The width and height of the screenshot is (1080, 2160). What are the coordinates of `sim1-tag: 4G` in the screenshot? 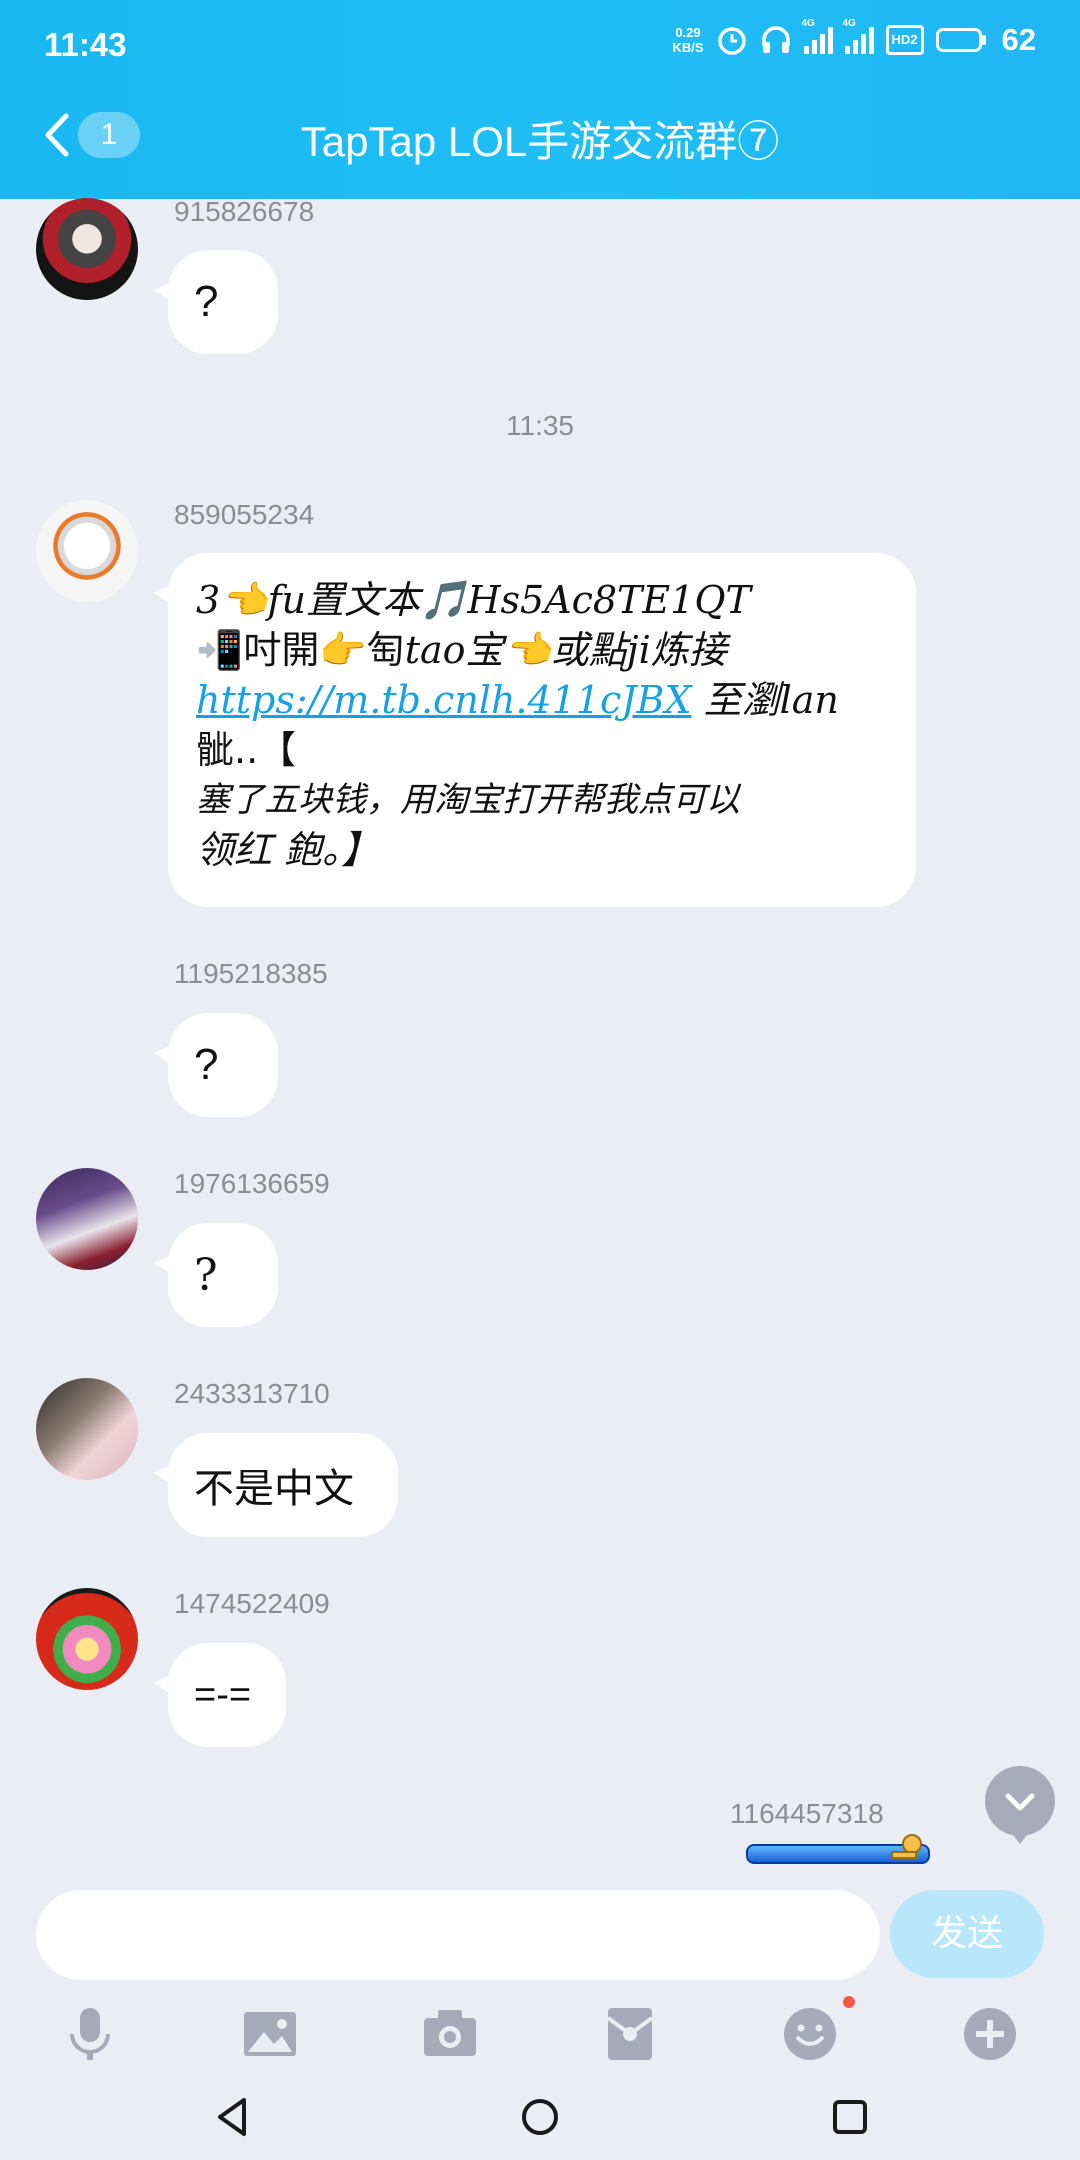 It's located at (808, 23).